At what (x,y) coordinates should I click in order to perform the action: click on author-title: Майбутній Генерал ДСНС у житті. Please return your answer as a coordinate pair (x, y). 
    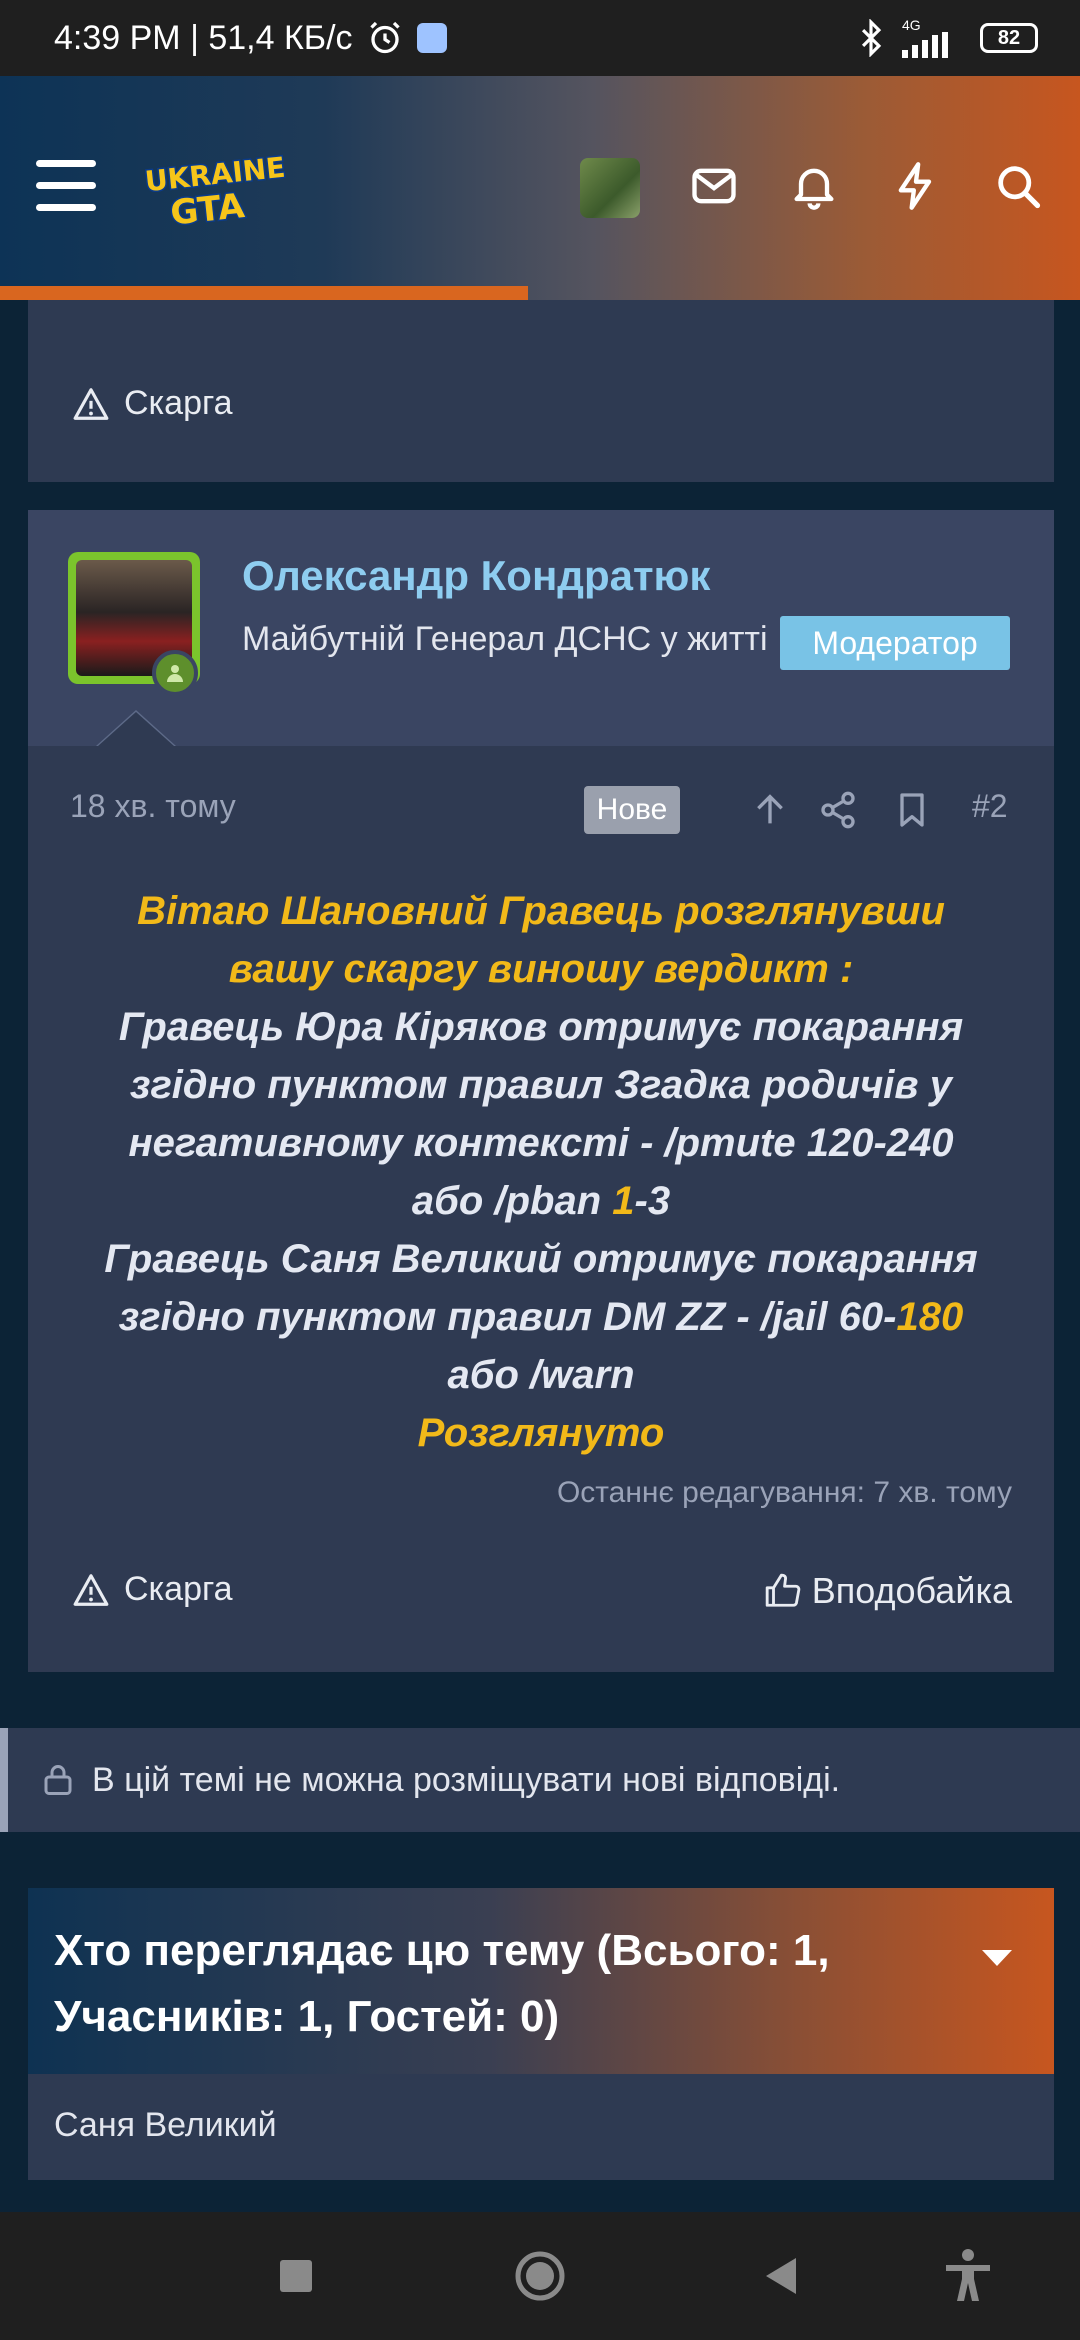
    Looking at the image, I should click on (505, 639).